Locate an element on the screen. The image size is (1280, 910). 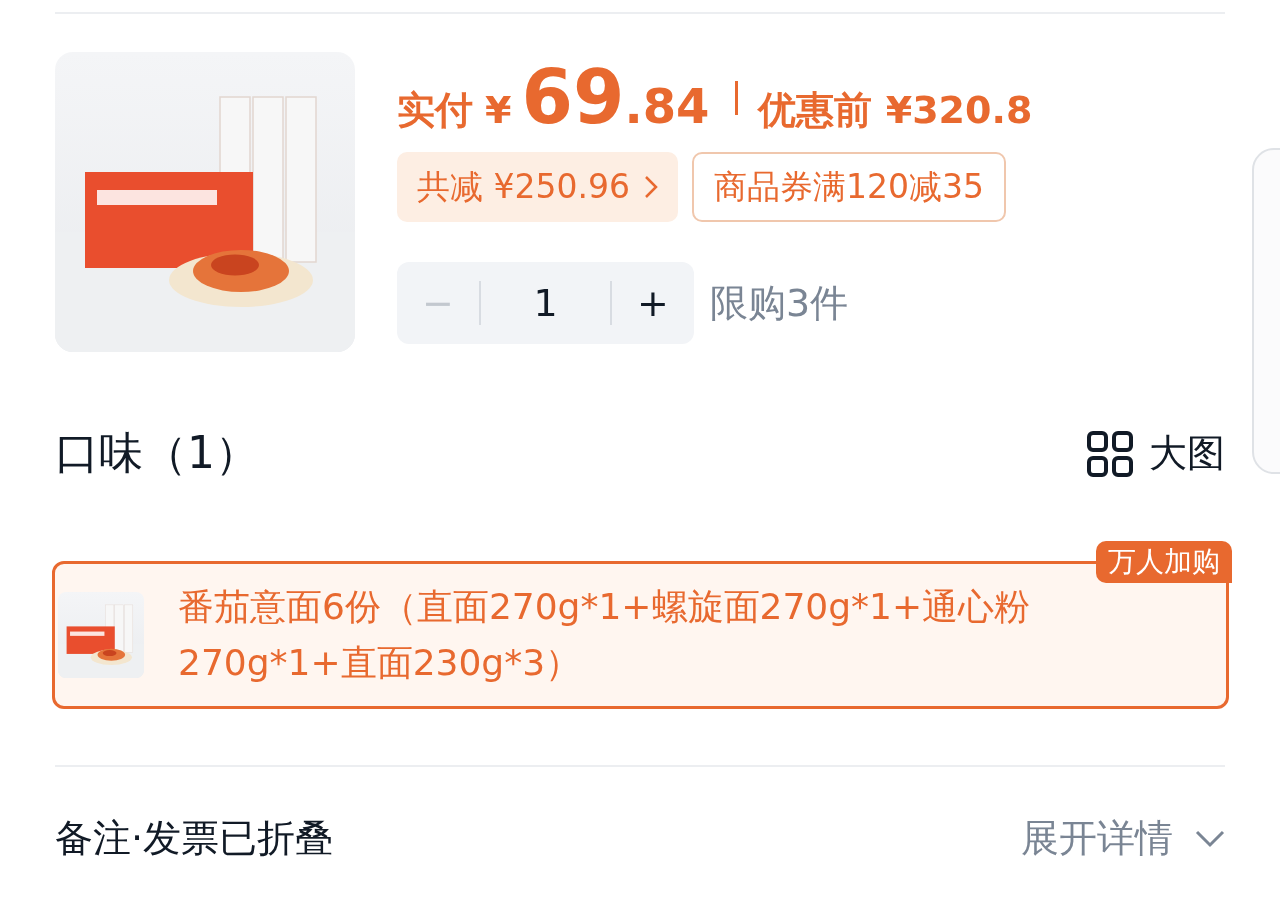
coupon-tag: 商品券满120减35 is located at coordinates (848, 187).